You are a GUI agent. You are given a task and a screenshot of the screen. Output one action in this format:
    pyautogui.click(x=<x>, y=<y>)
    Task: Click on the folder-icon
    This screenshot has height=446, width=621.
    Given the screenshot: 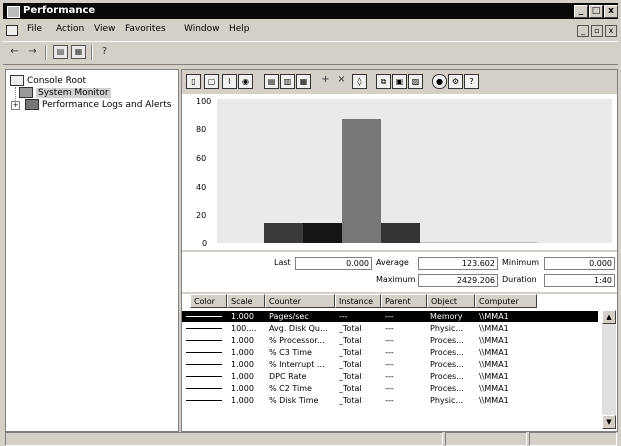 What is the action you would take?
    pyautogui.click(x=17, y=80)
    